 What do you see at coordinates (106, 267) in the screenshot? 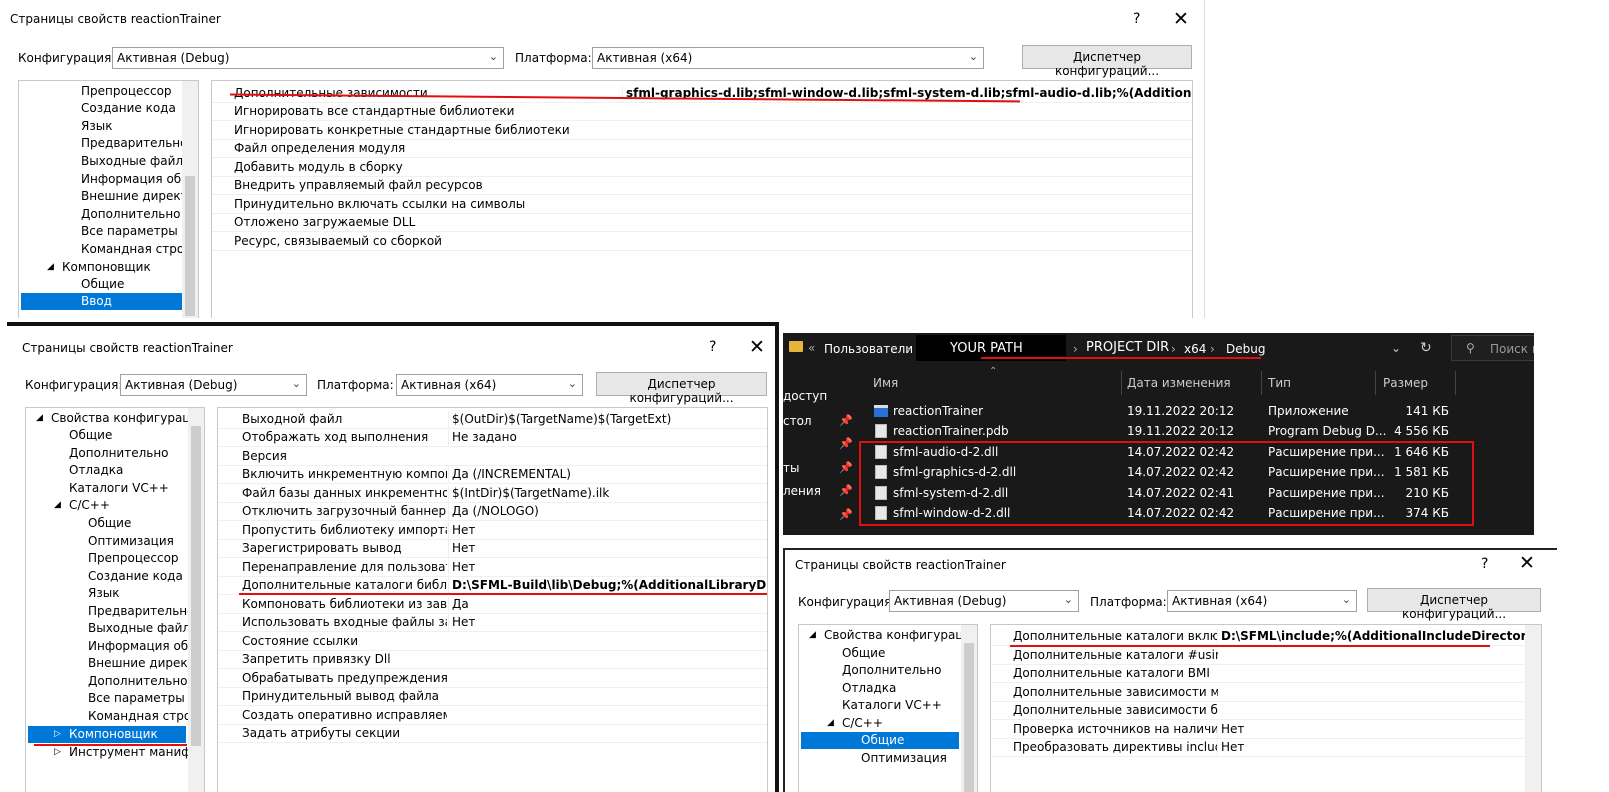
I see `tree-item-linker: Компоновщик` at bounding box center [106, 267].